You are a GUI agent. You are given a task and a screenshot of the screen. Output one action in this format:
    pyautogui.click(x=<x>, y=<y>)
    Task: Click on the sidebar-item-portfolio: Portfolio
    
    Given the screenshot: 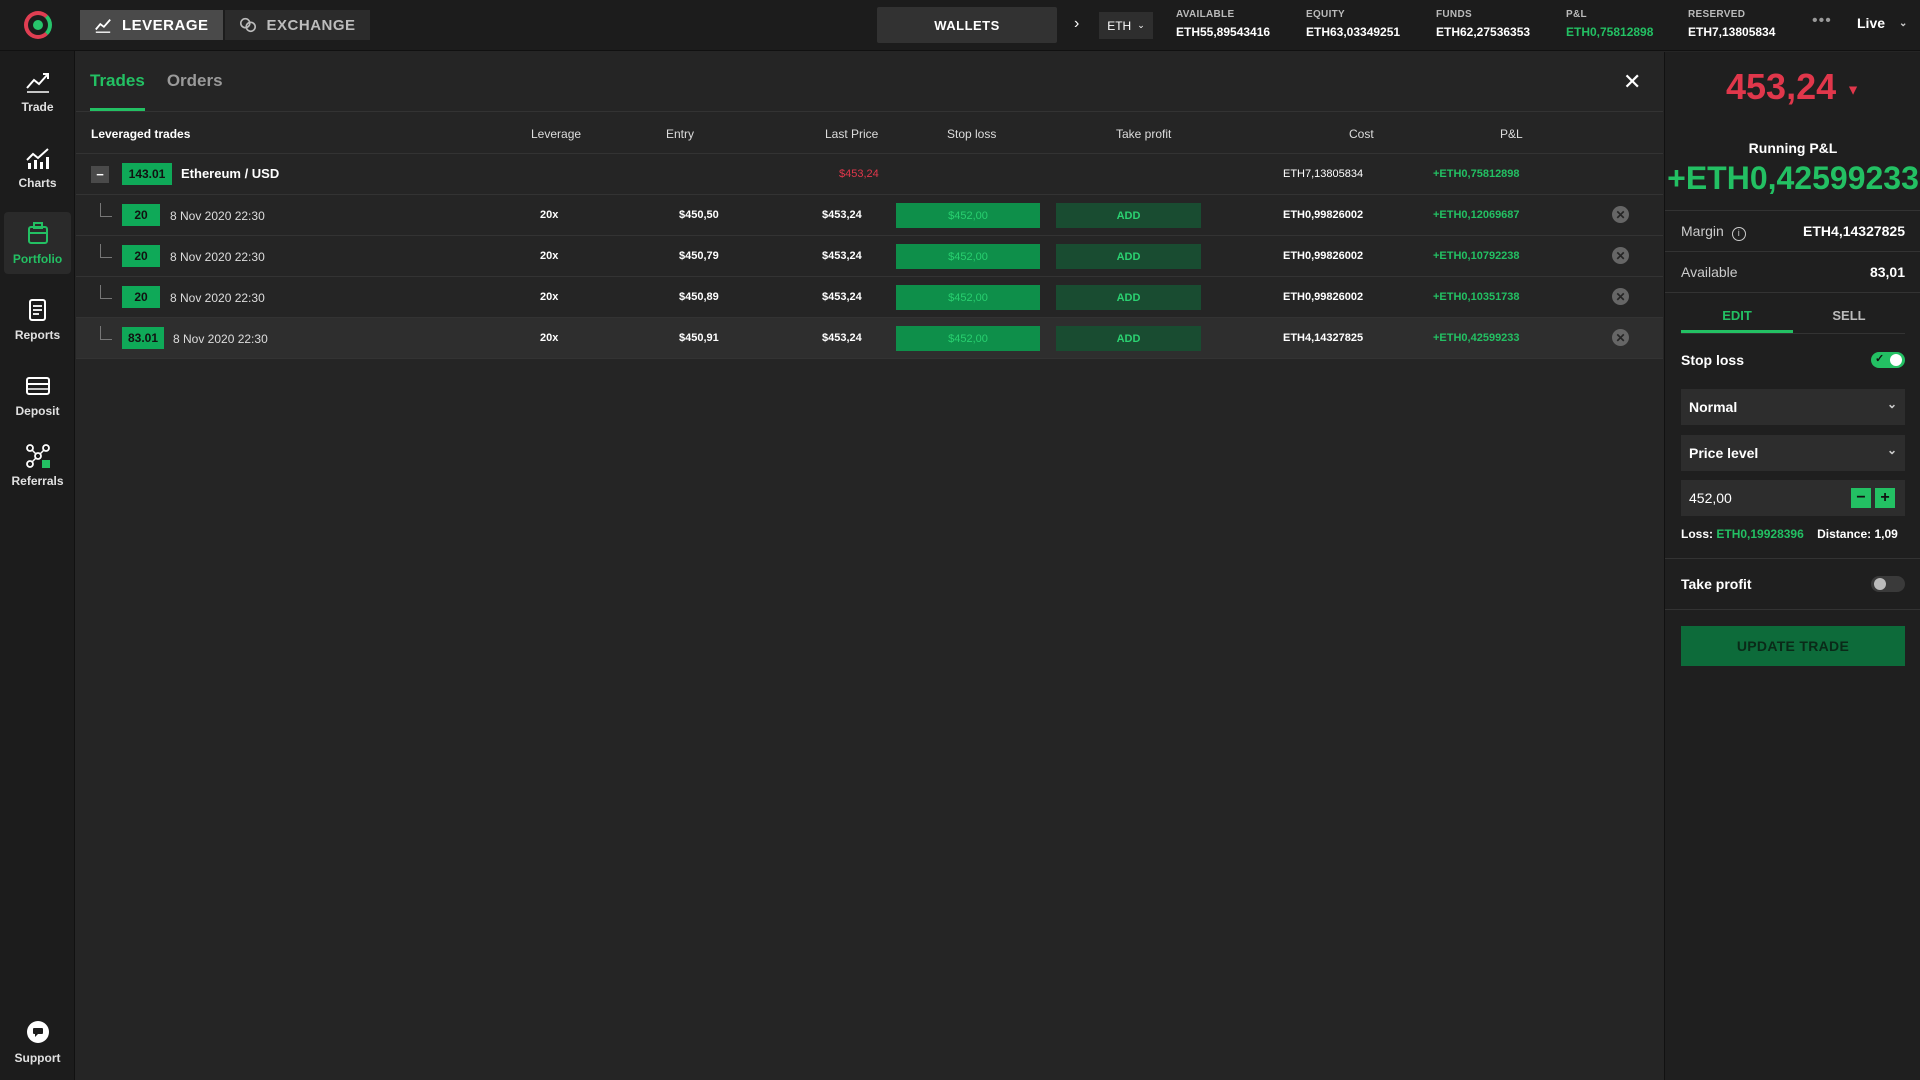 What is the action you would take?
    pyautogui.click(x=37, y=243)
    